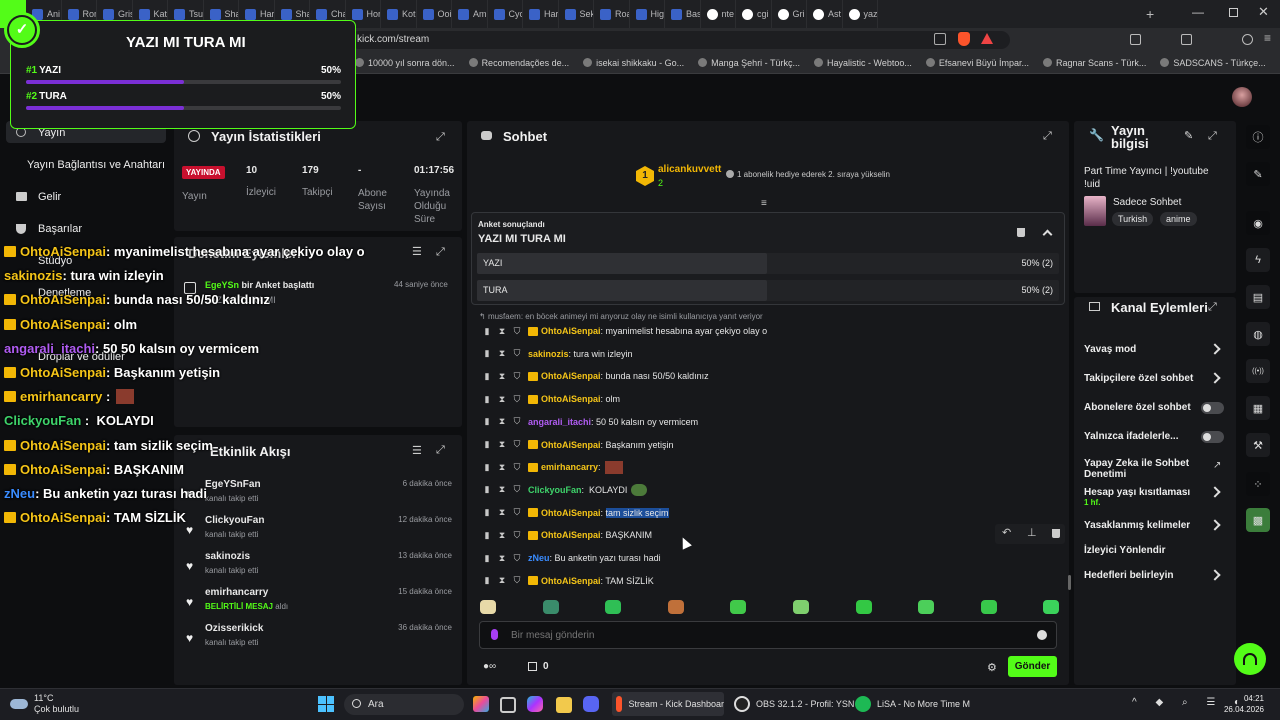 This screenshot has height=720, width=1280. I want to click on broadcast-icon: ((•)), so click(1258, 371).